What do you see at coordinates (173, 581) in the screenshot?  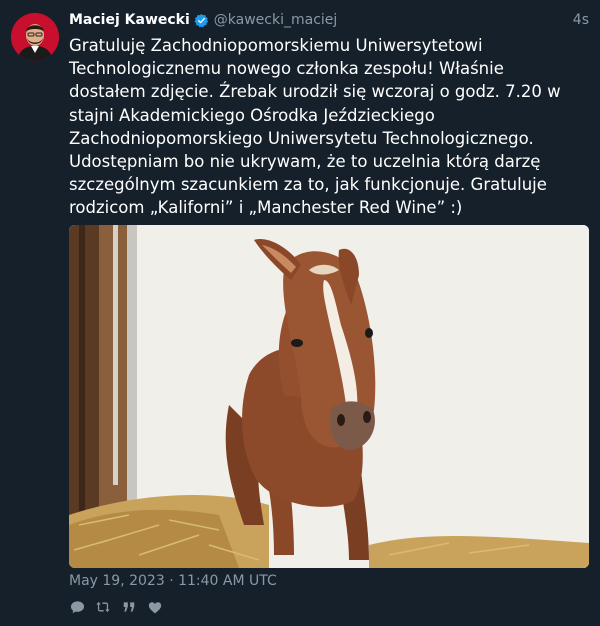 I see `tweet-timestamp: May 19, 2023 · 11:40 AM UTC` at bounding box center [173, 581].